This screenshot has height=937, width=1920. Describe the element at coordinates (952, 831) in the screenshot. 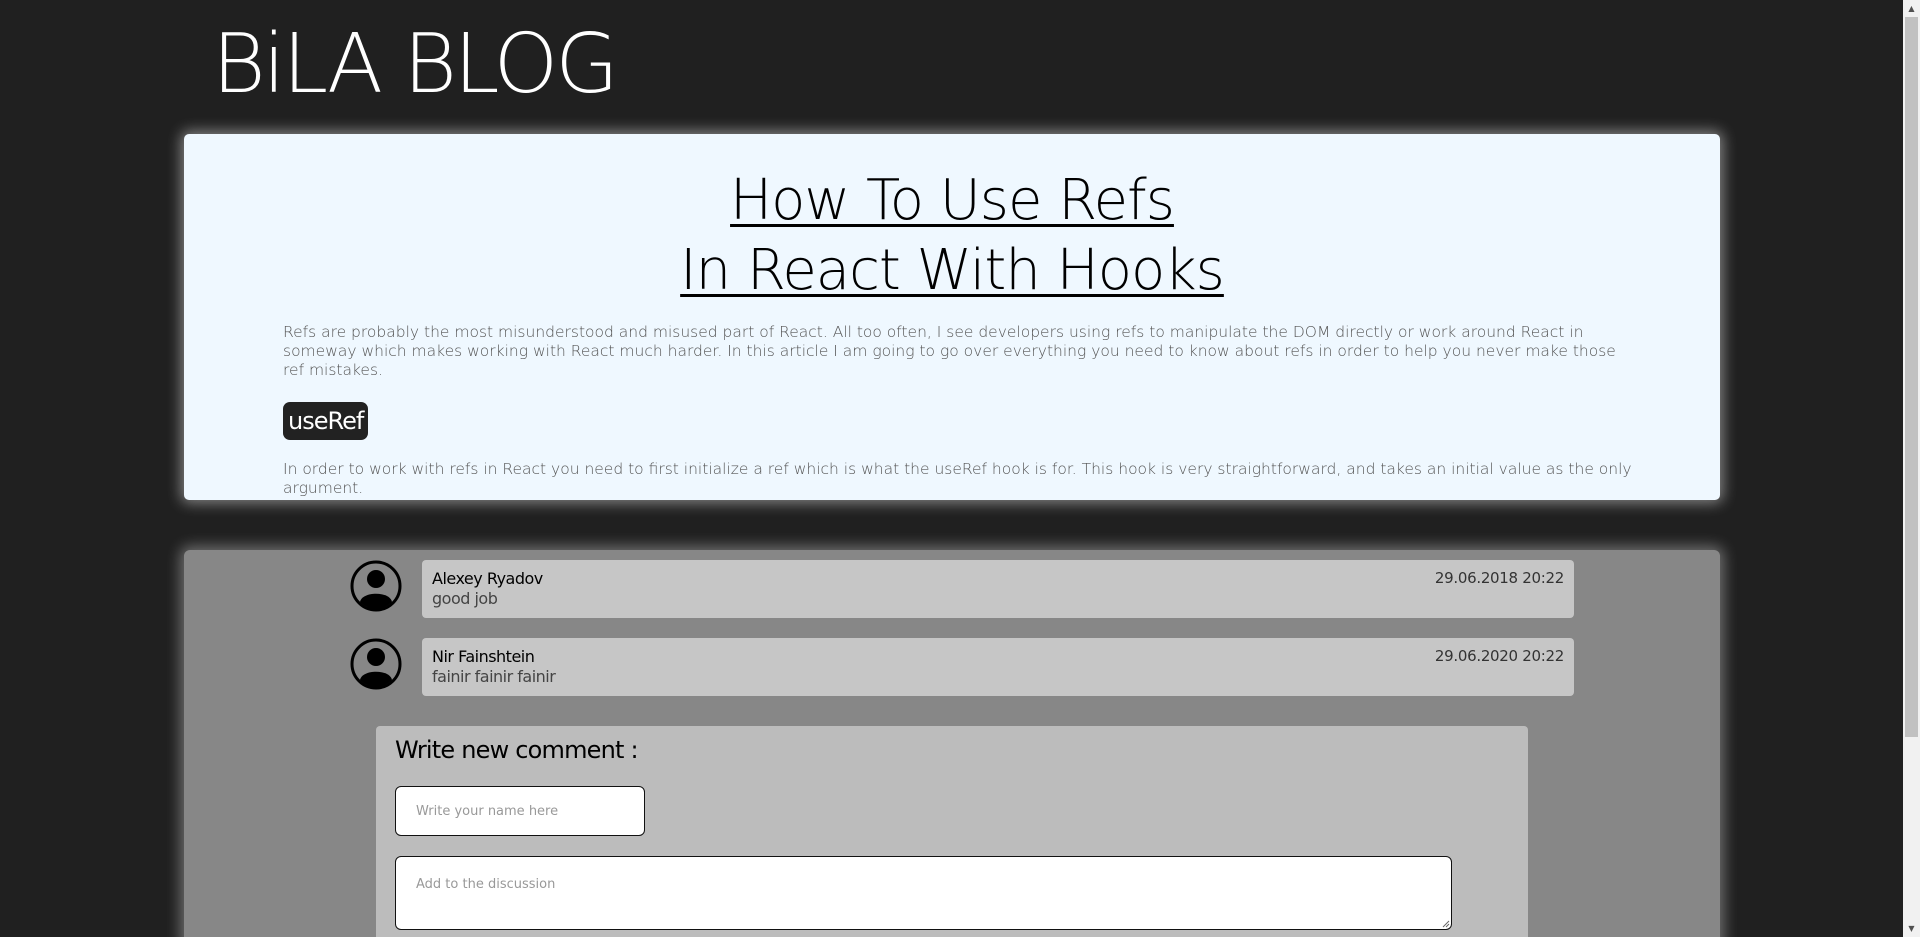

I see `new-comment-form: Write new comment :` at that location.